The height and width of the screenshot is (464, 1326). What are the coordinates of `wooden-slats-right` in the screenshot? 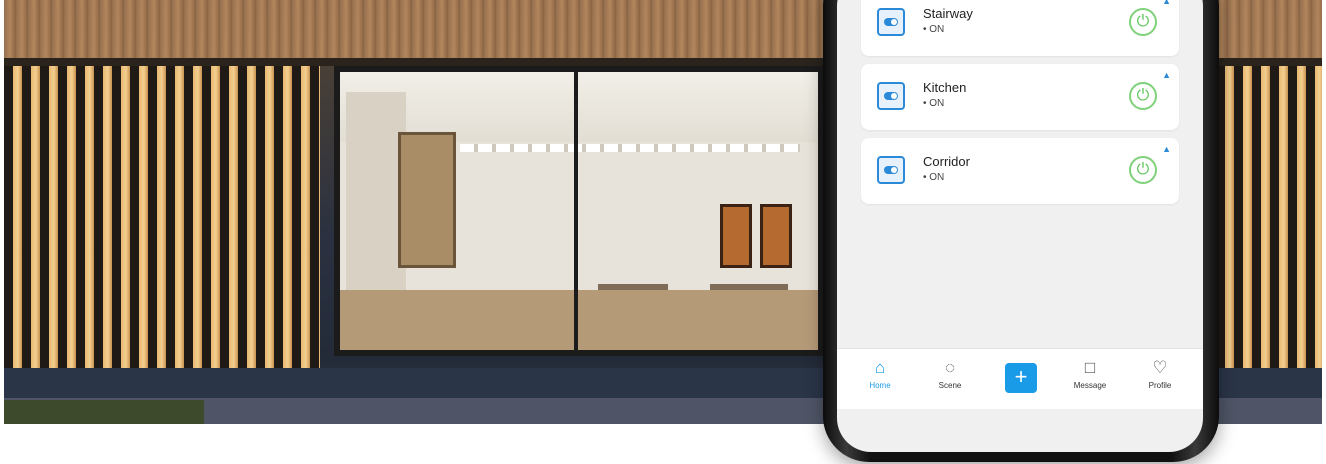 It's located at (1269, 217).